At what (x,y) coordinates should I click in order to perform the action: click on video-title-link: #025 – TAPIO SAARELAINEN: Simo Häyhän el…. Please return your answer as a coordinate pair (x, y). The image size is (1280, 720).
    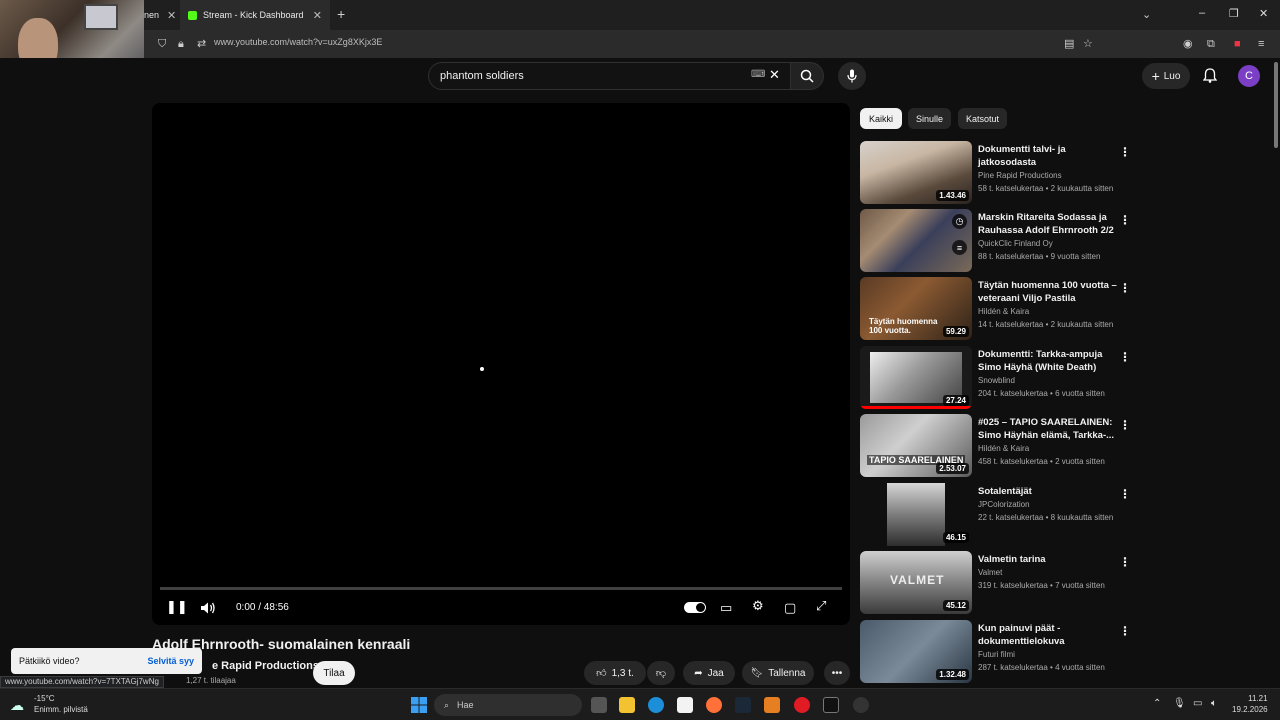
    Looking at the image, I should click on (1048, 429).